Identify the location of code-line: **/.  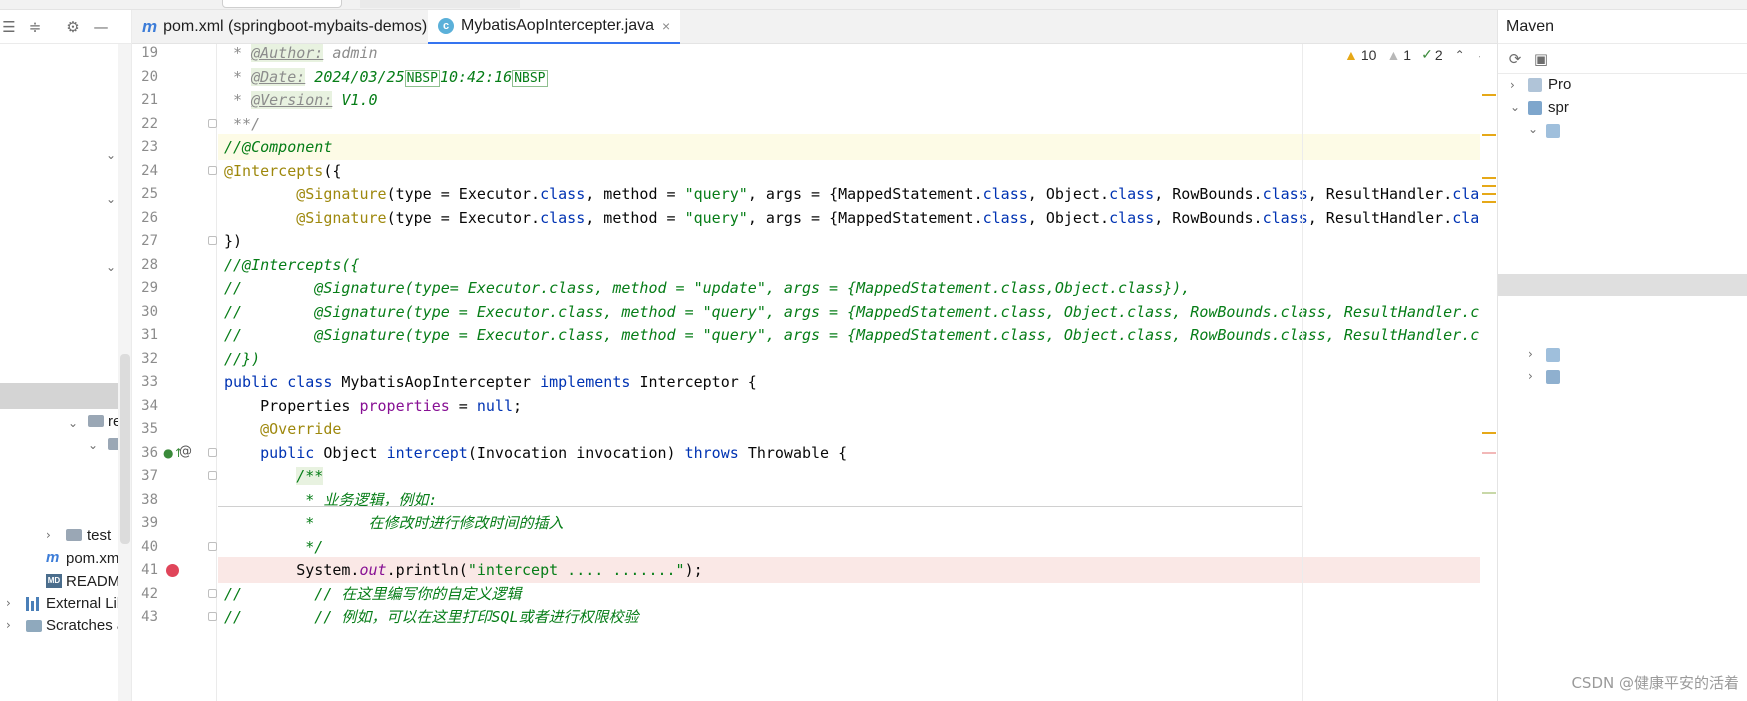
(942, 124).